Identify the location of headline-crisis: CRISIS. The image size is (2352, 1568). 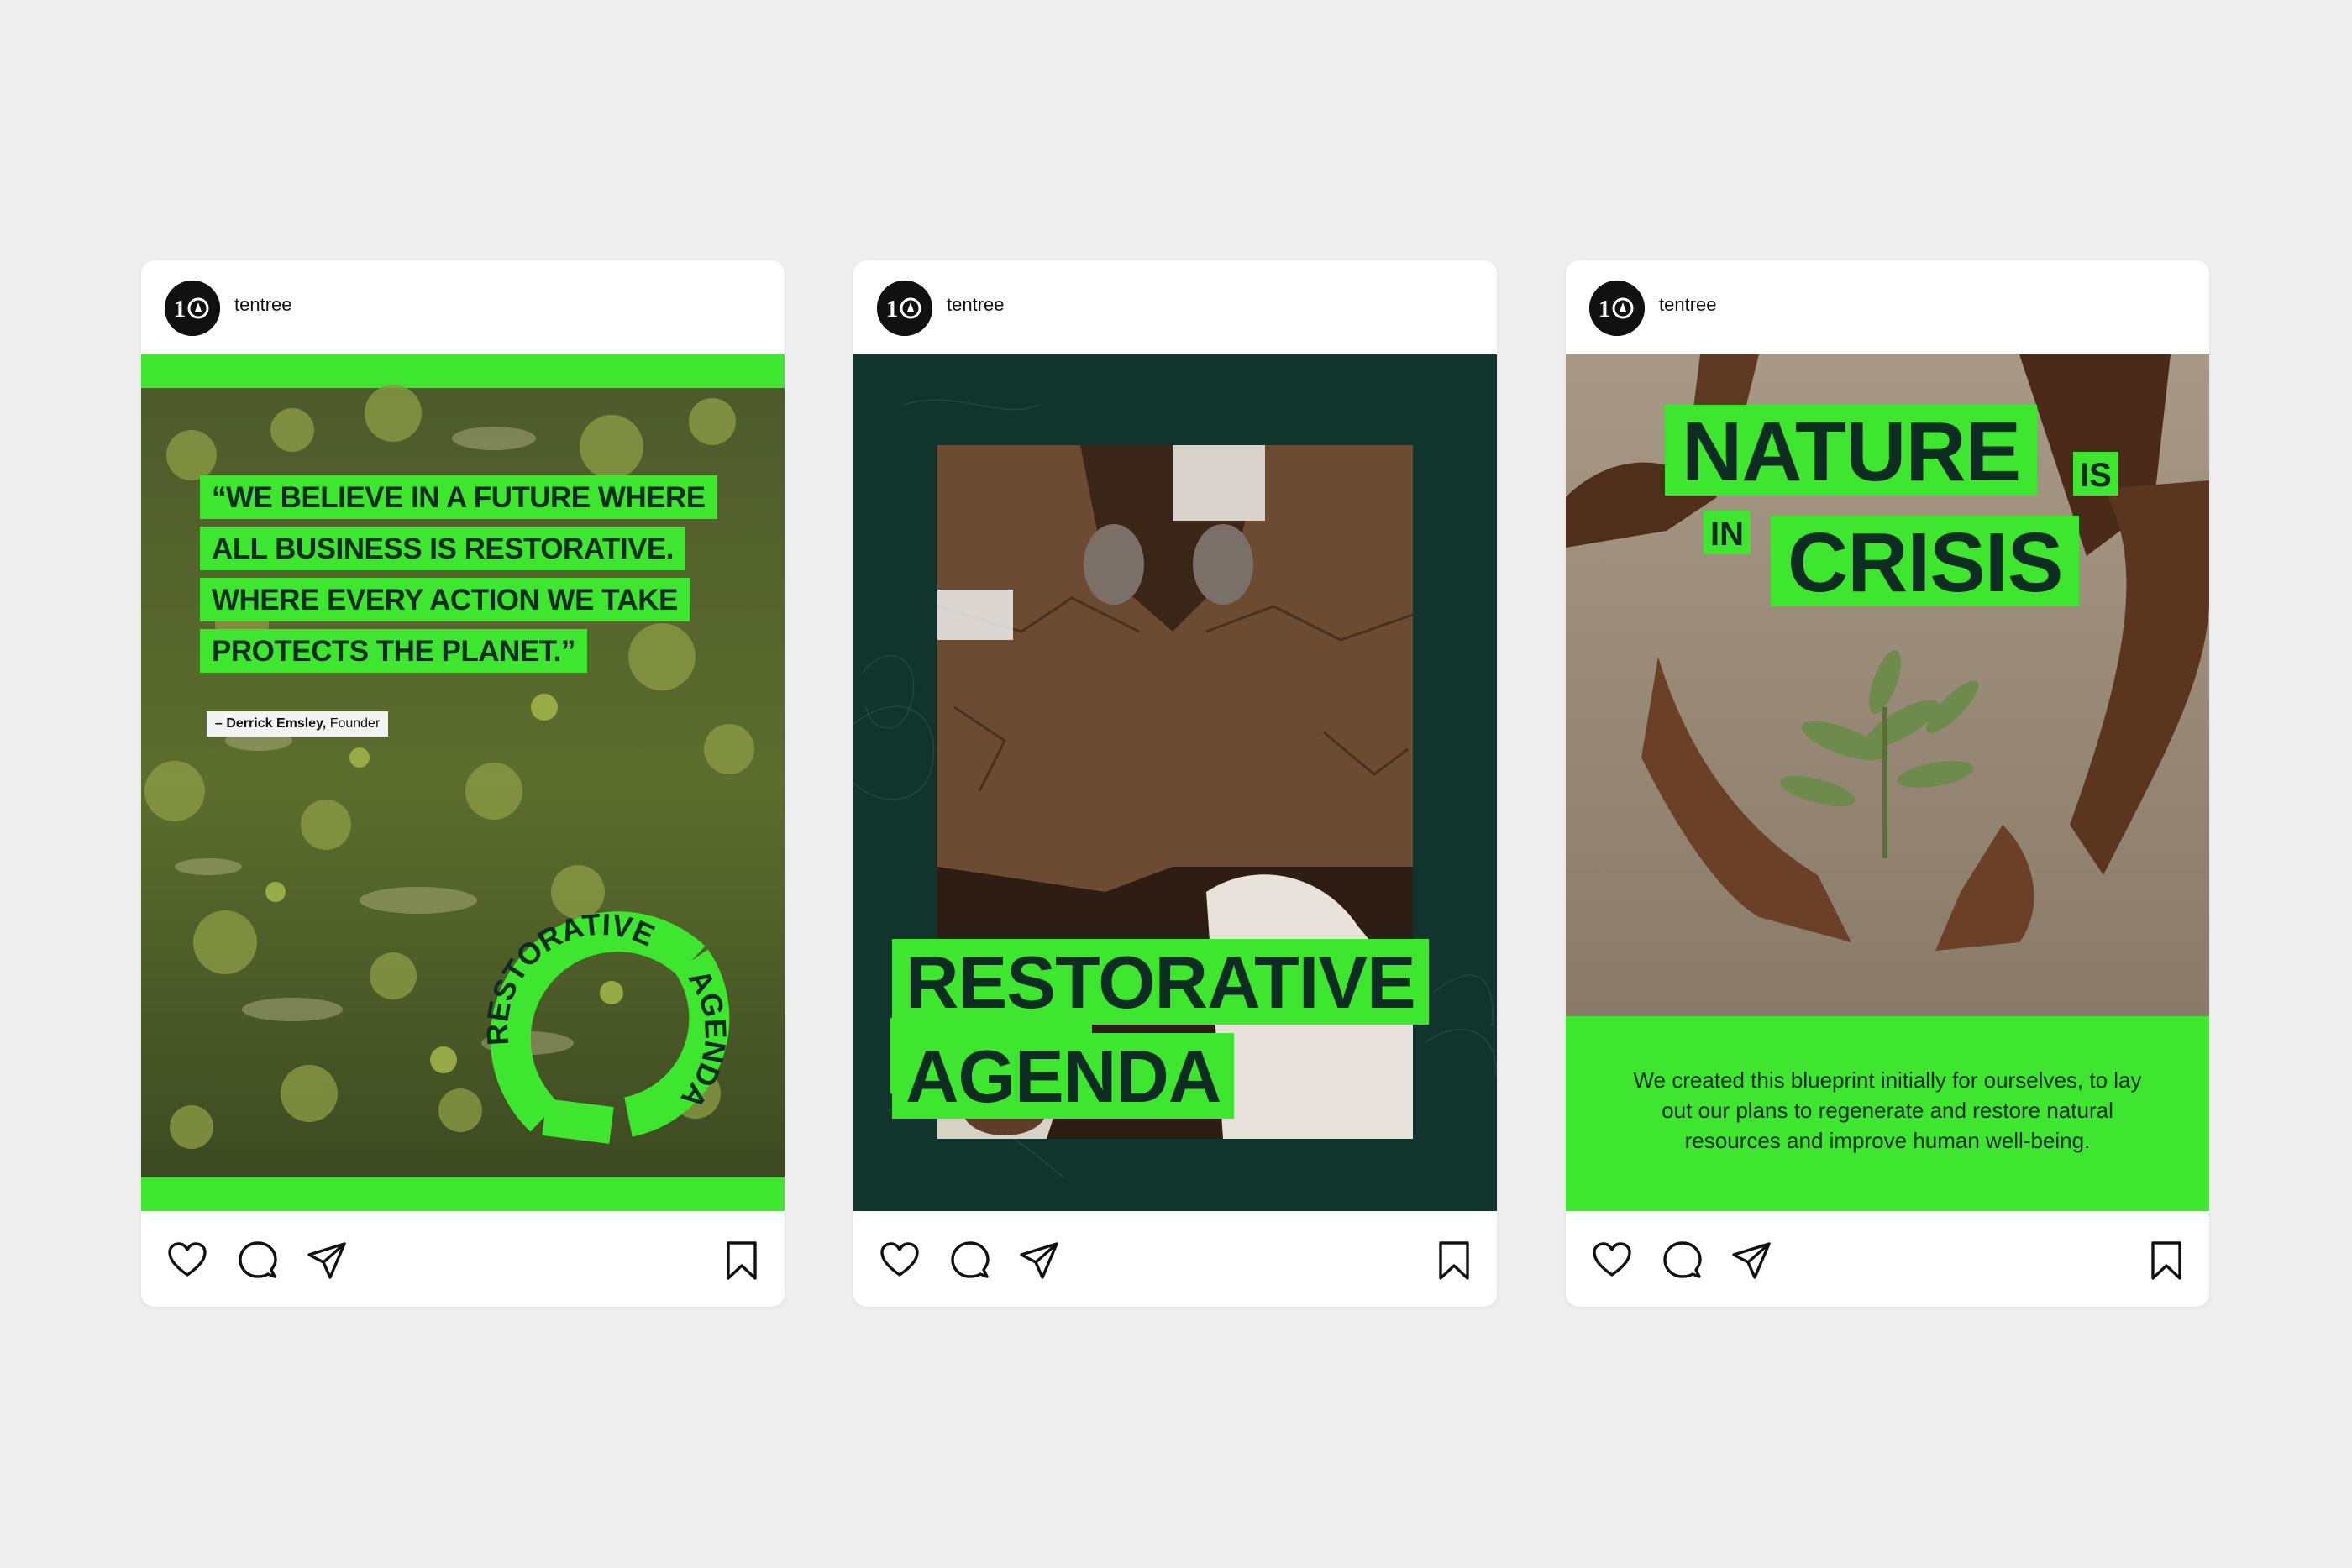
(1925, 561).